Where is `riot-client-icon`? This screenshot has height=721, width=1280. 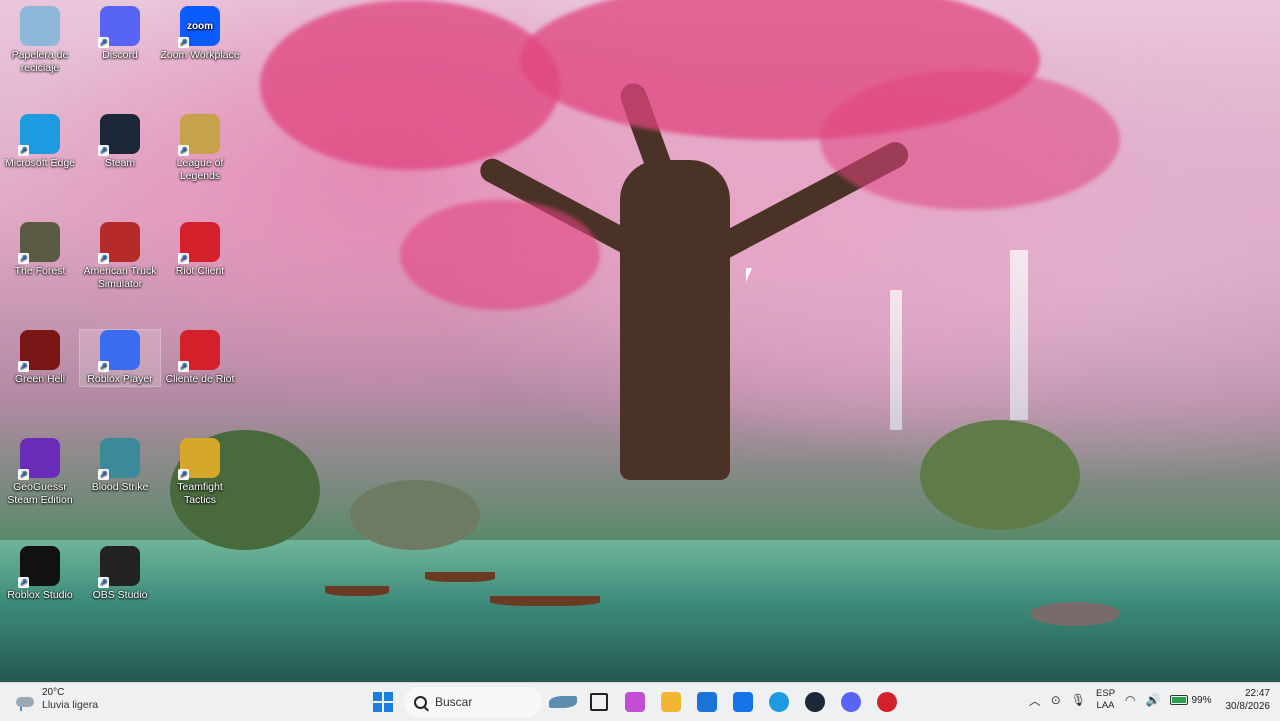 riot-client-icon is located at coordinates (887, 702).